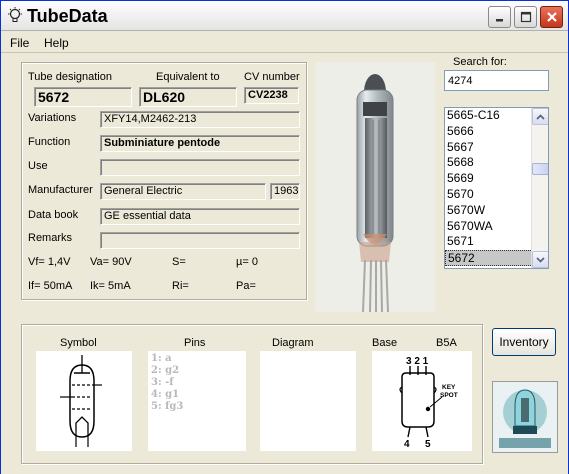  What do you see at coordinates (540, 169) in the screenshot?
I see `scroll-thumb` at bounding box center [540, 169].